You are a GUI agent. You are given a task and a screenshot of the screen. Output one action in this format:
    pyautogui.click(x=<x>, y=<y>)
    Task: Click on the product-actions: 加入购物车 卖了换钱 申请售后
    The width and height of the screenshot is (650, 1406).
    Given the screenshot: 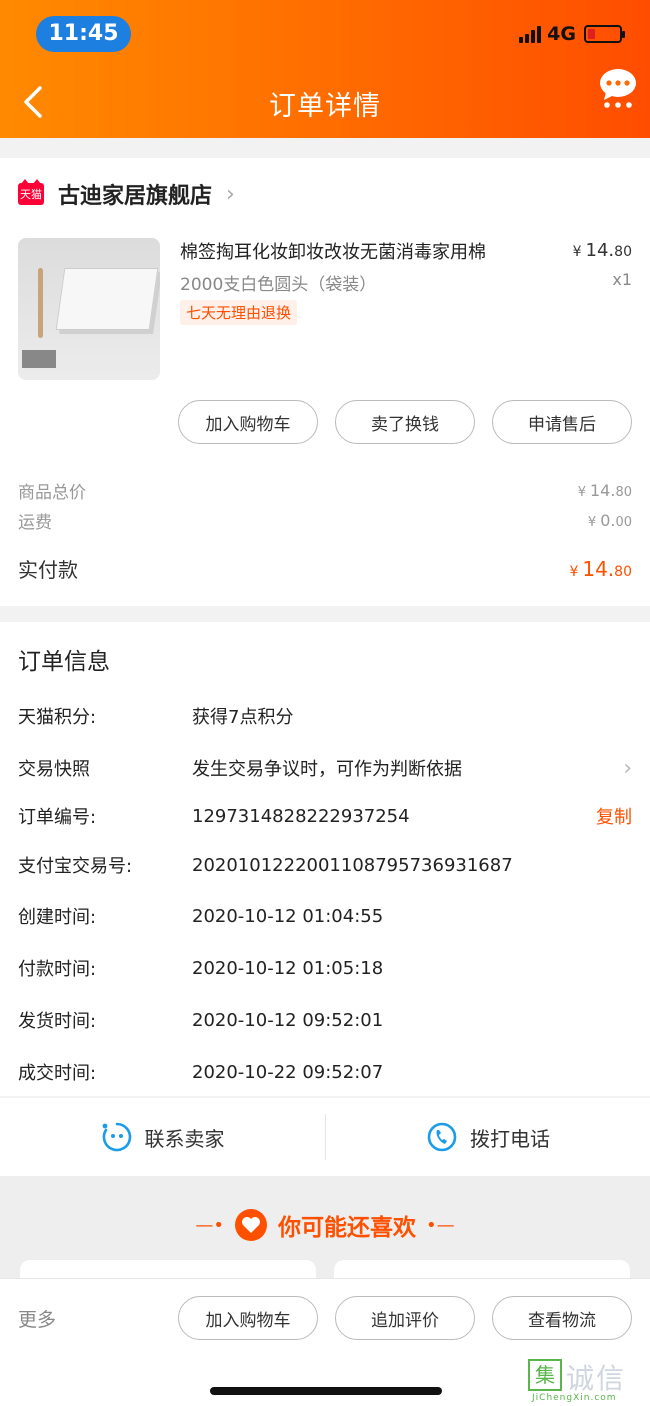 What is the action you would take?
    pyautogui.click(x=405, y=422)
    